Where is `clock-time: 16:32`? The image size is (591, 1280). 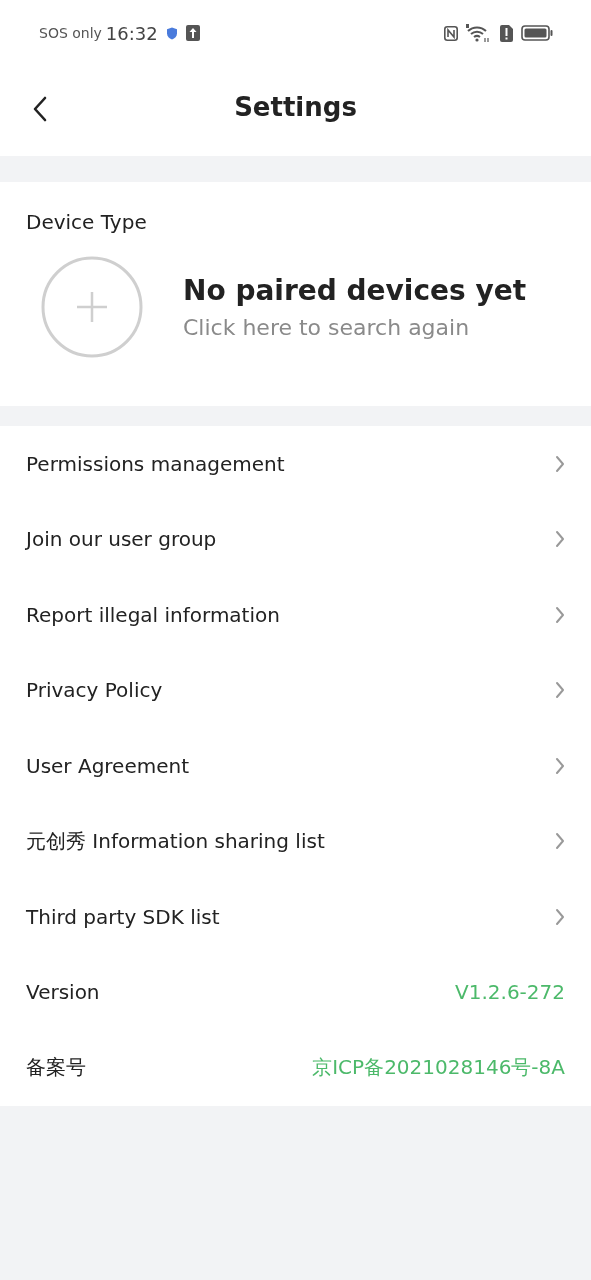
clock-time: 16:32 is located at coordinates (131, 33).